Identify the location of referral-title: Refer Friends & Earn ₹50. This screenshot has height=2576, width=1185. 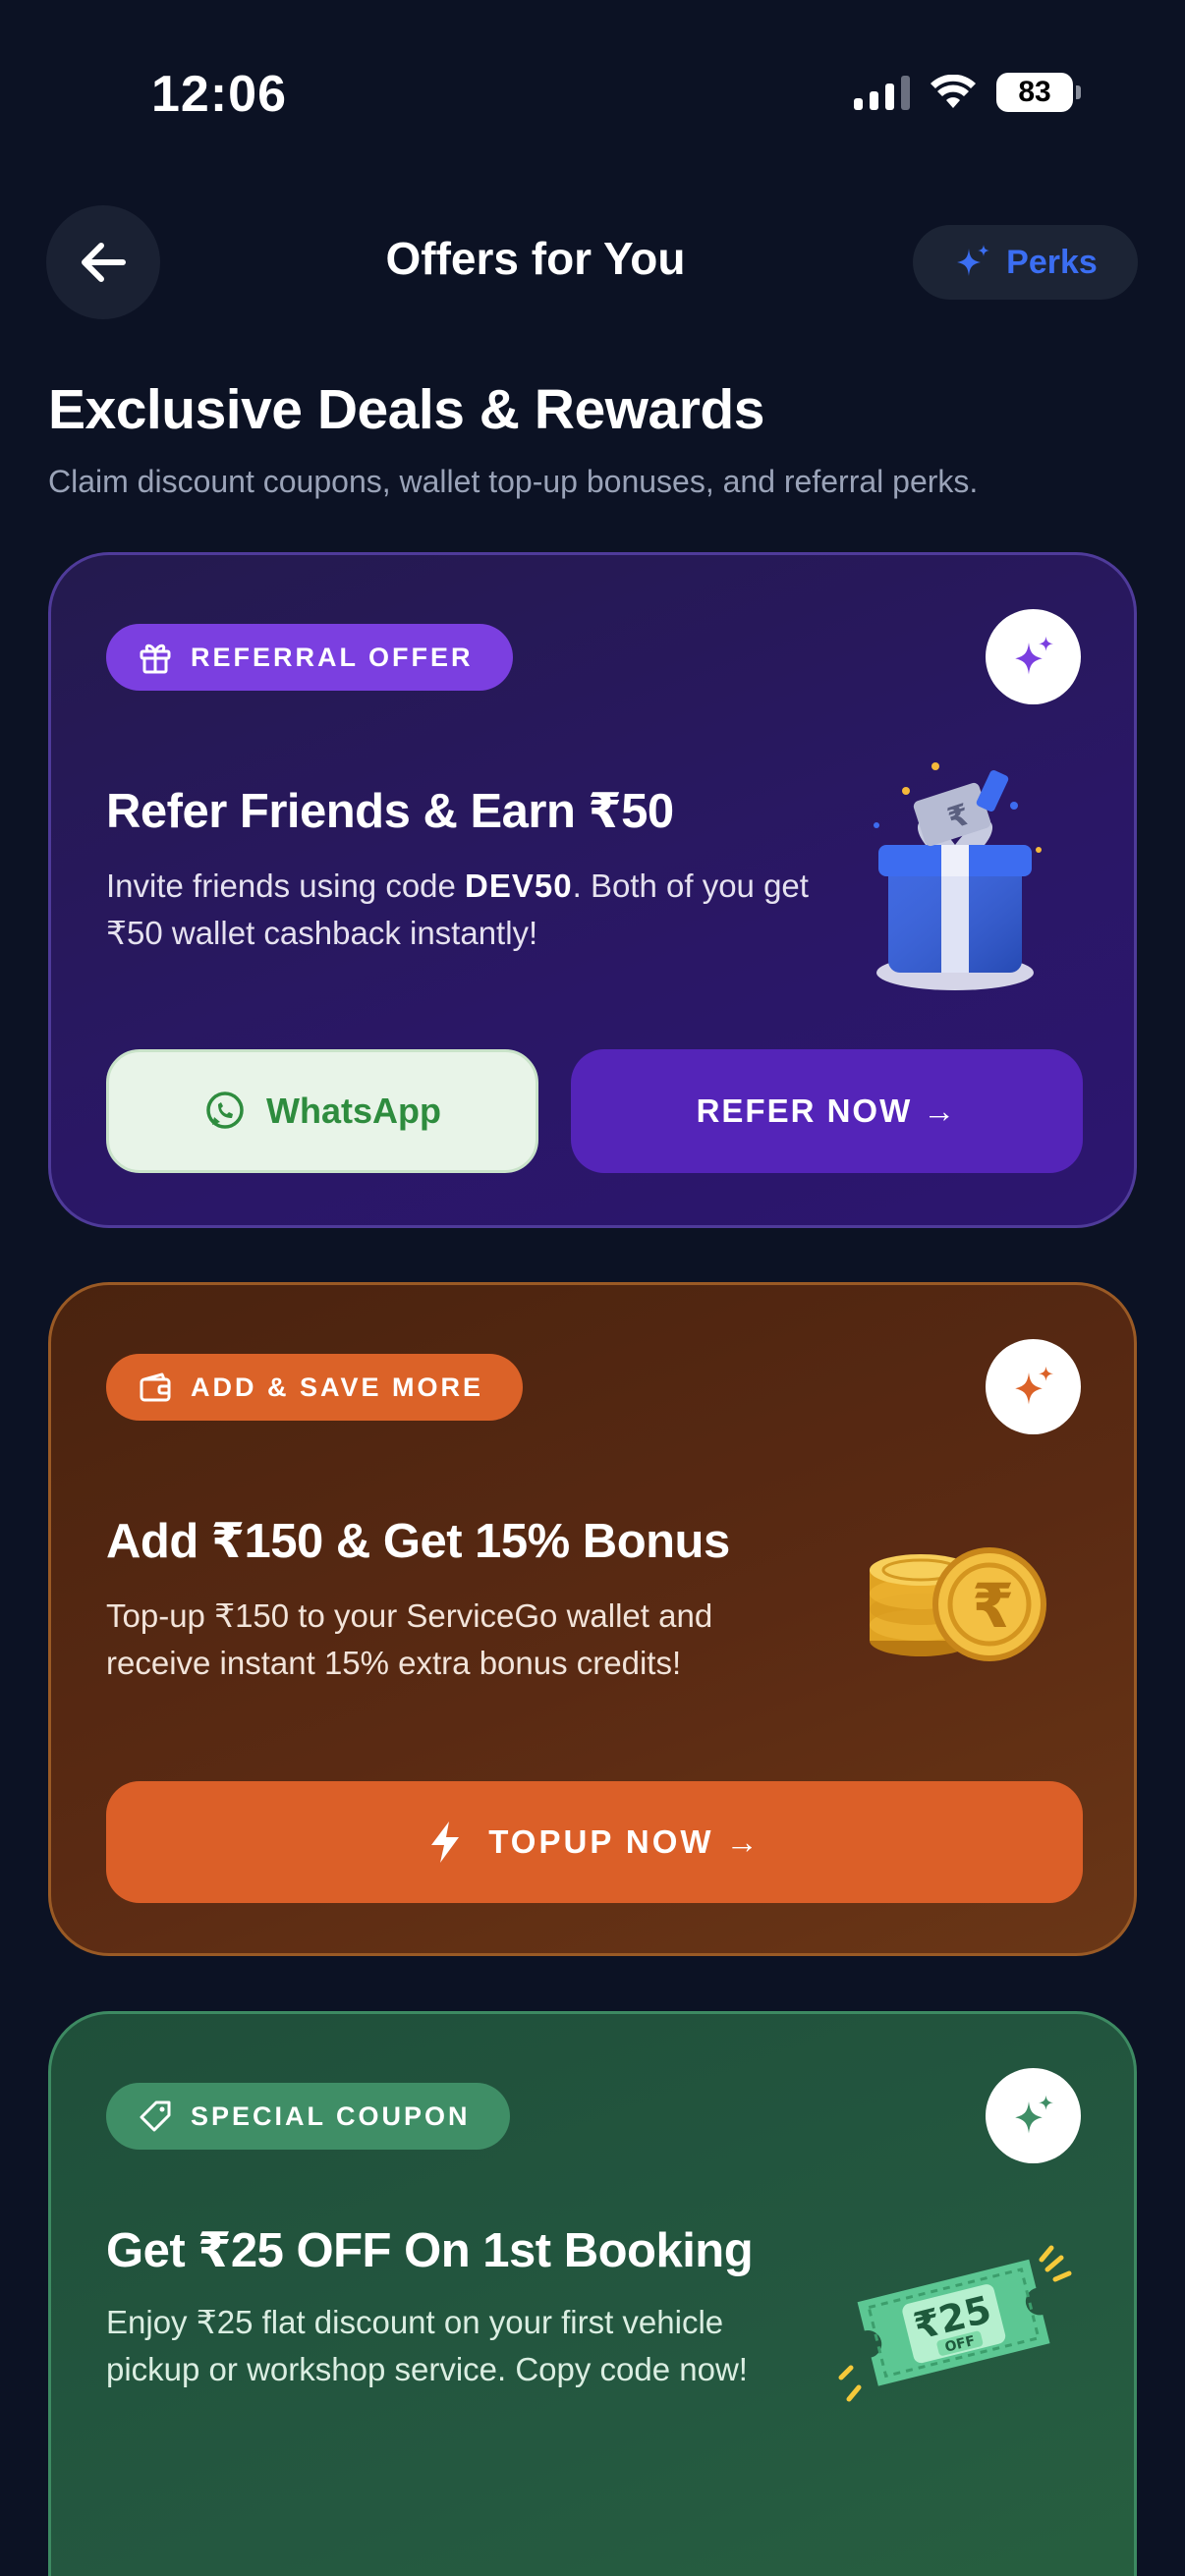
(390, 811).